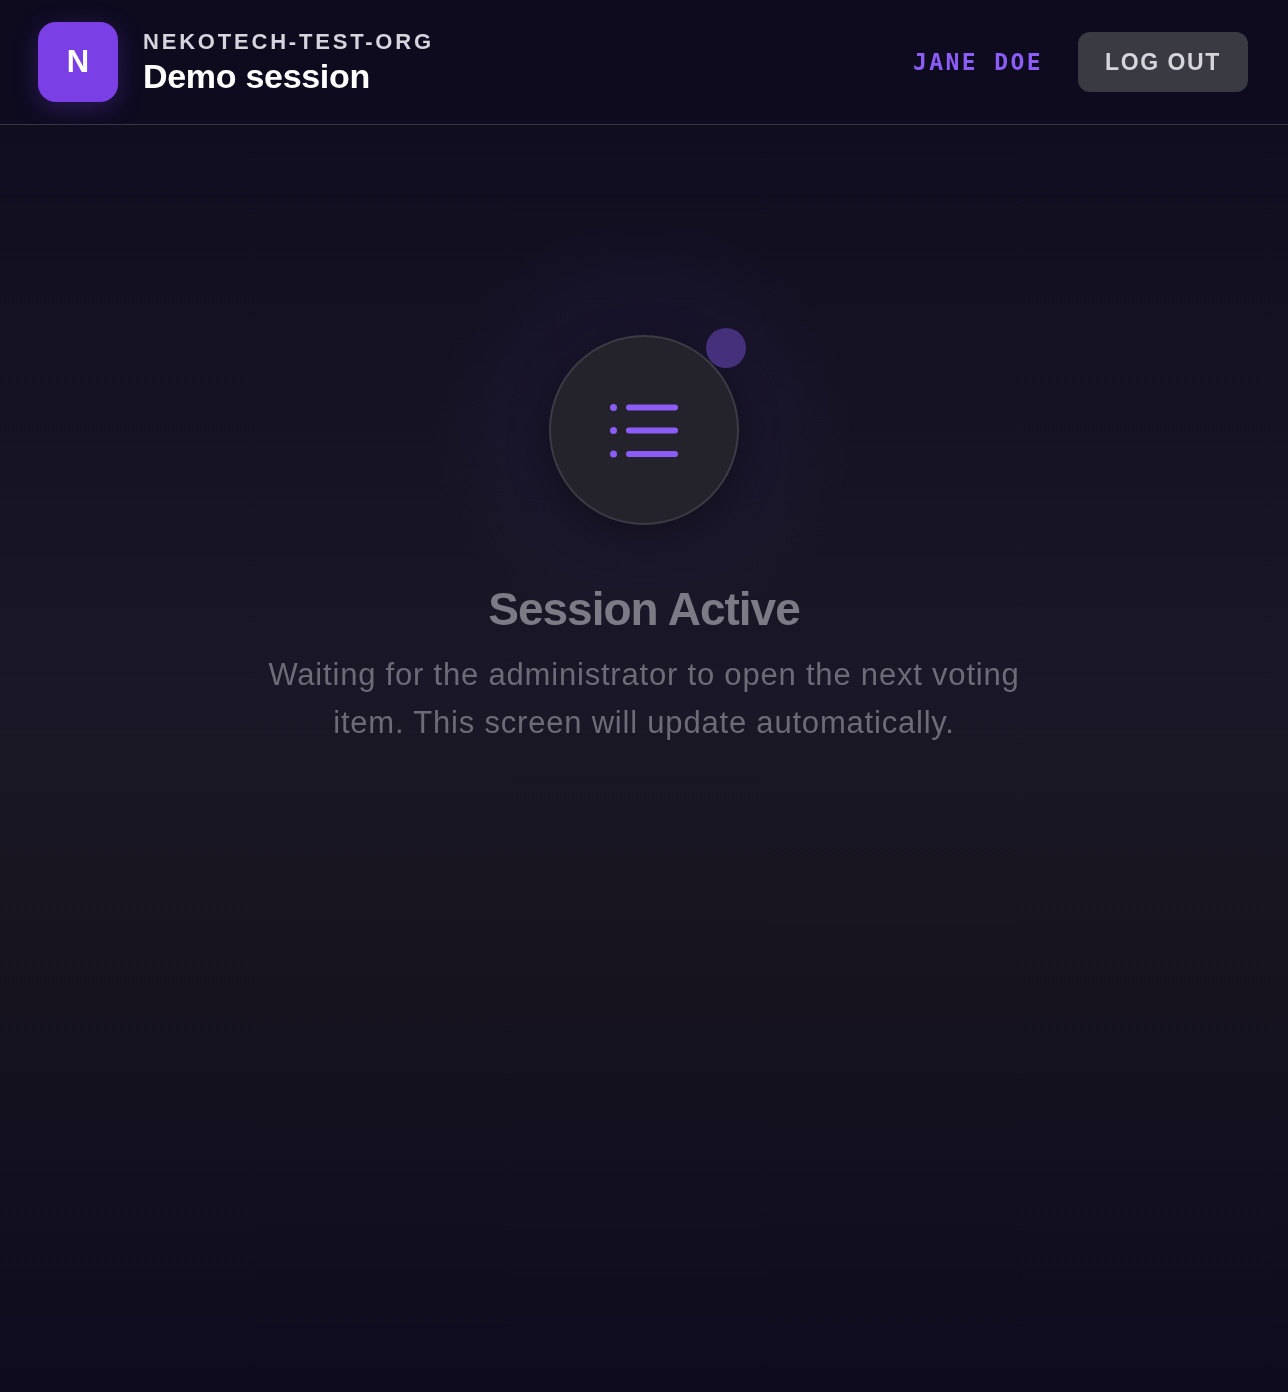 This screenshot has width=1288, height=1392. I want to click on dot-icon, so click(726, 348).